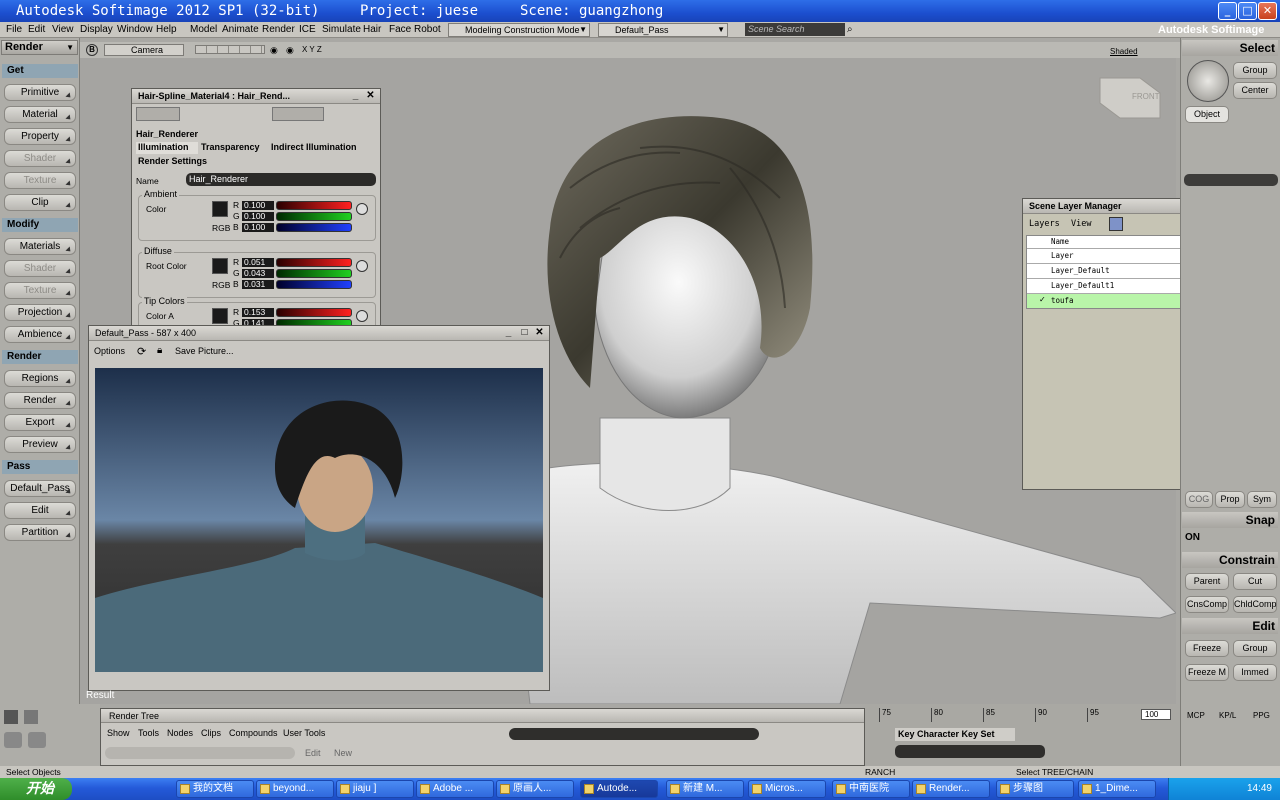 The image size is (1280, 800). I want to click on viewport-icon-strip, so click(230, 49).